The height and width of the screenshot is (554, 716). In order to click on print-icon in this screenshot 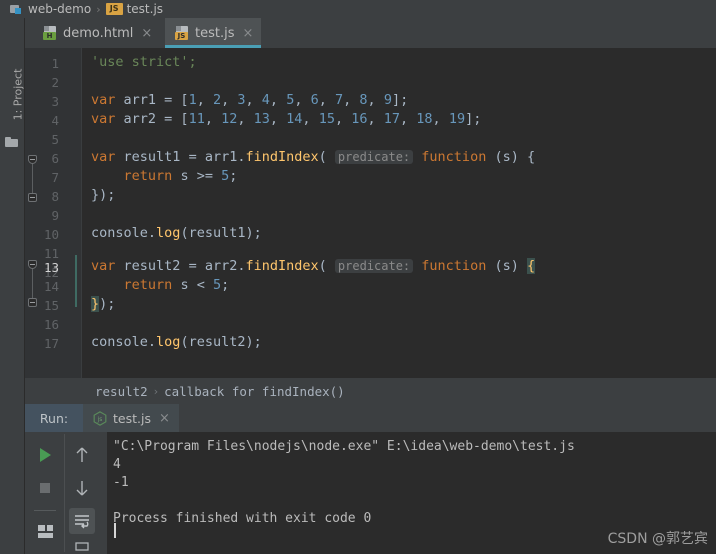, I will do `click(82, 546)`.